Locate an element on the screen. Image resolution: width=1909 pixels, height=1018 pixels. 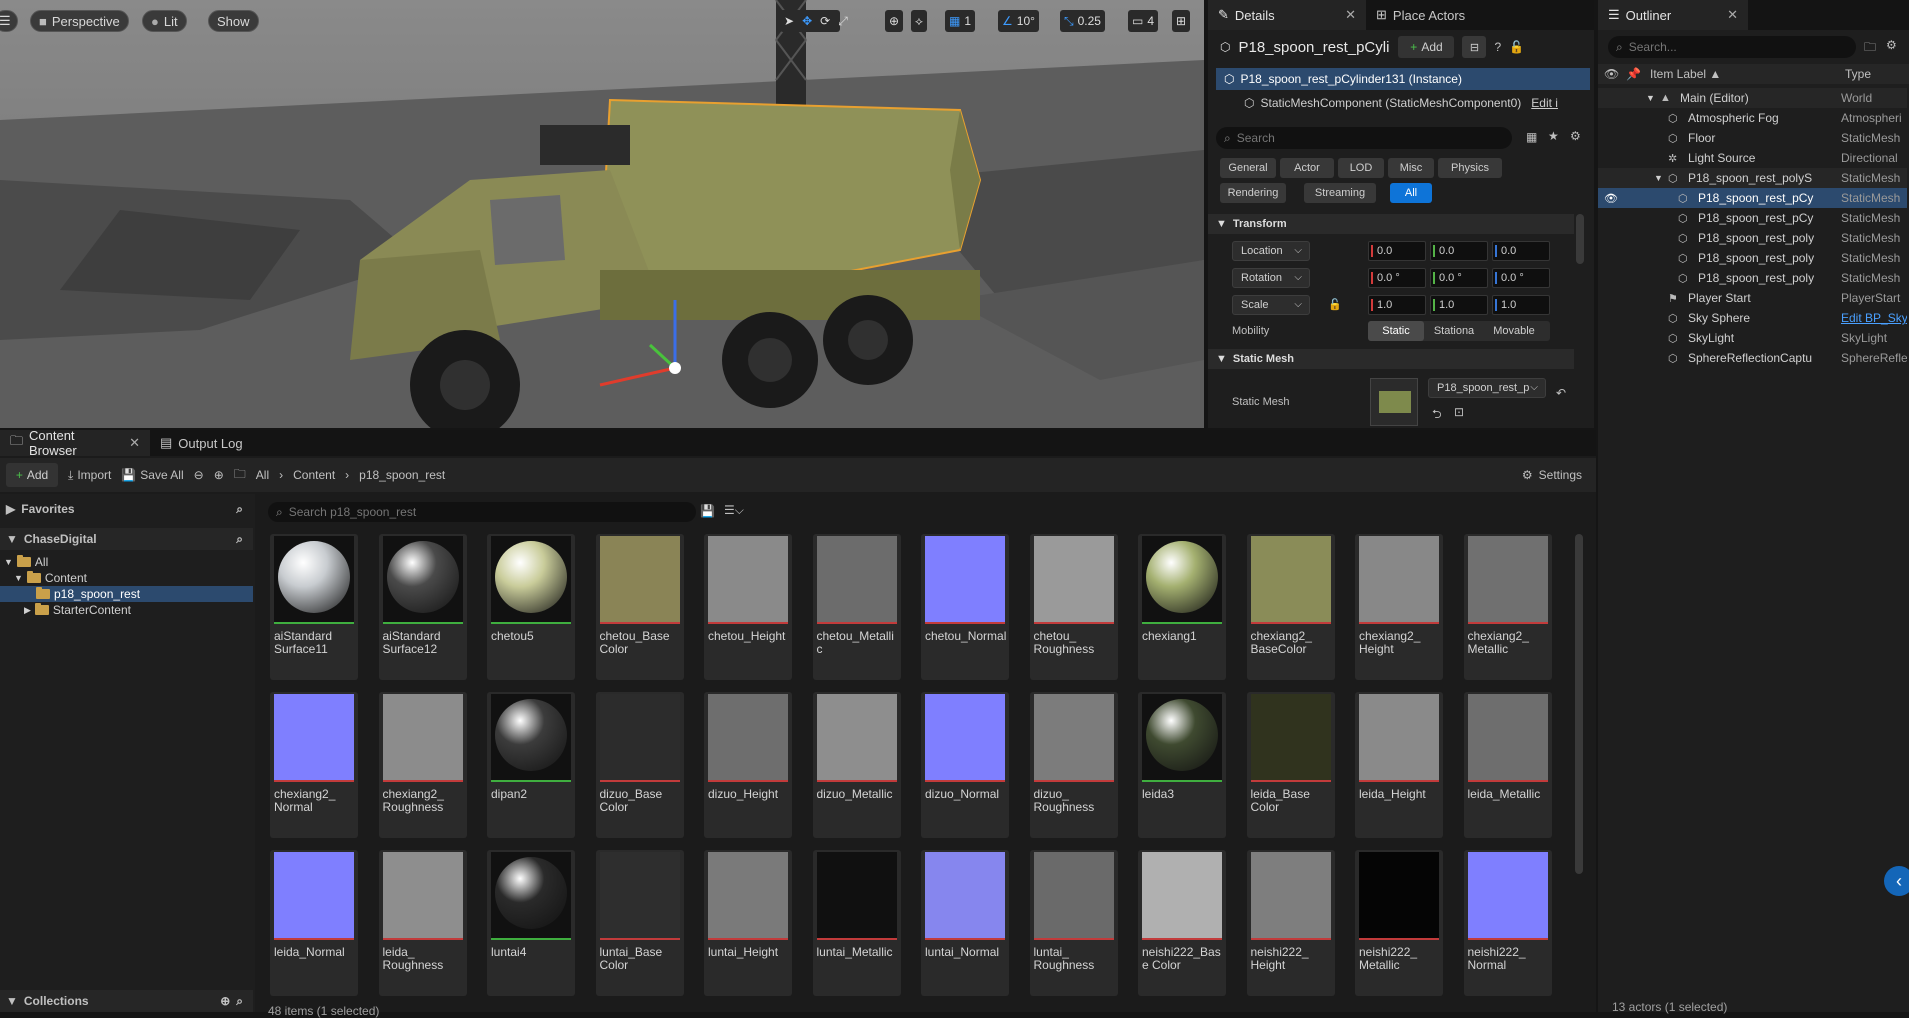
asset-tile: luntai_Height is located at coordinates (748, 923).